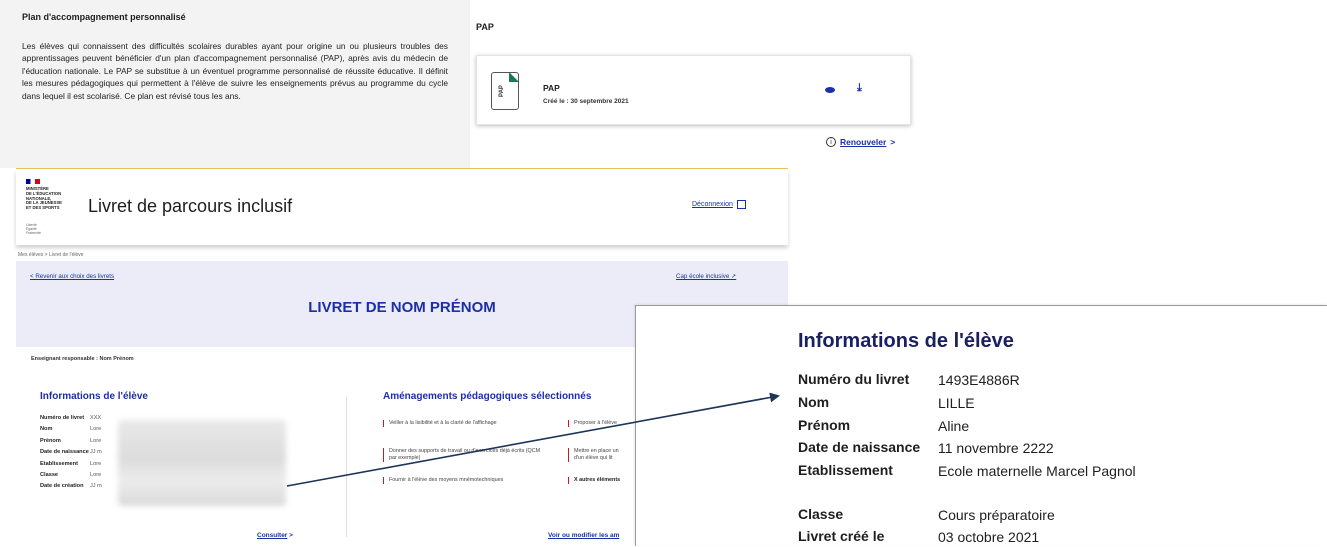  What do you see at coordinates (989, 537) in the screenshot?
I see `zoomed-info-value: 03 octobre 2021` at bounding box center [989, 537].